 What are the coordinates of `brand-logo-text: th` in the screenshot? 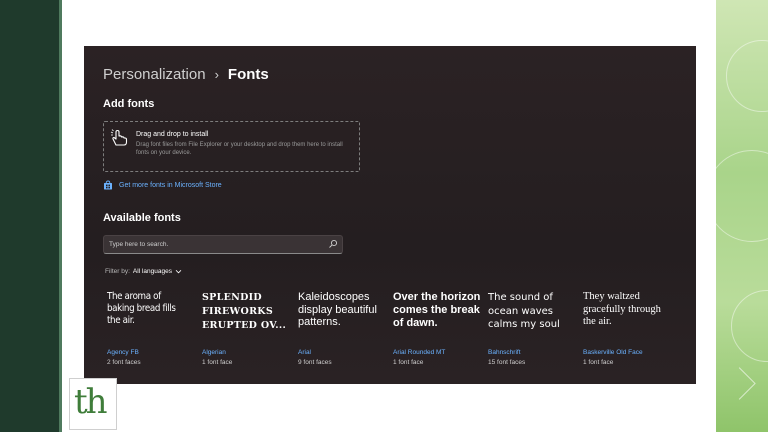 It's located at (91, 402).